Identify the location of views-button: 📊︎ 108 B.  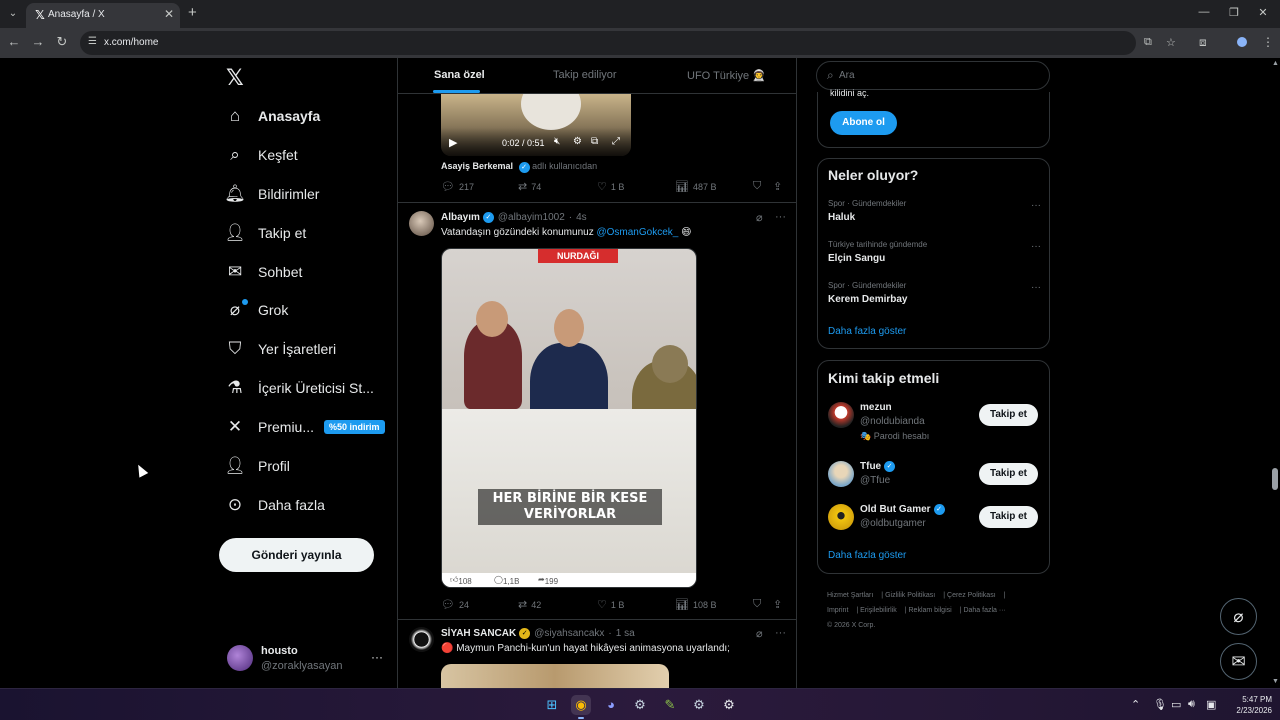
(696, 604).